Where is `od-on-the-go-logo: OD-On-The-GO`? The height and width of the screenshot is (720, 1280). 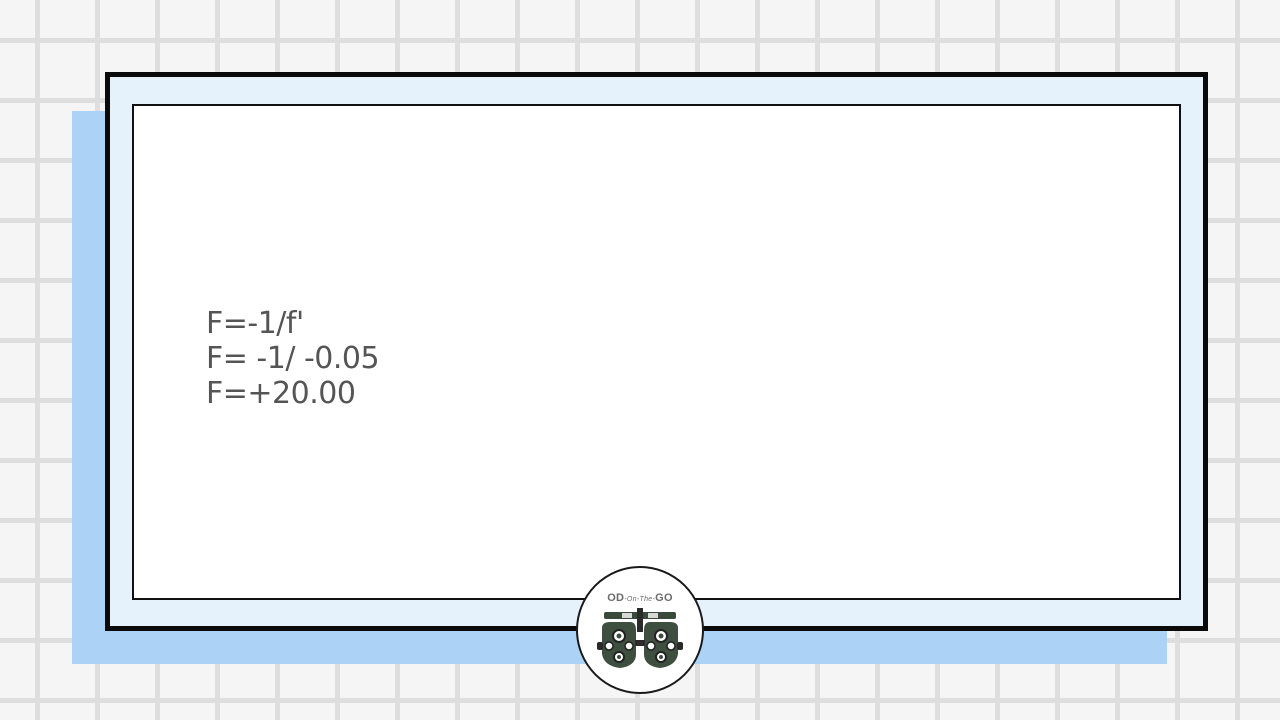 od-on-the-go-logo: OD-On-The-GO is located at coordinates (640, 630).